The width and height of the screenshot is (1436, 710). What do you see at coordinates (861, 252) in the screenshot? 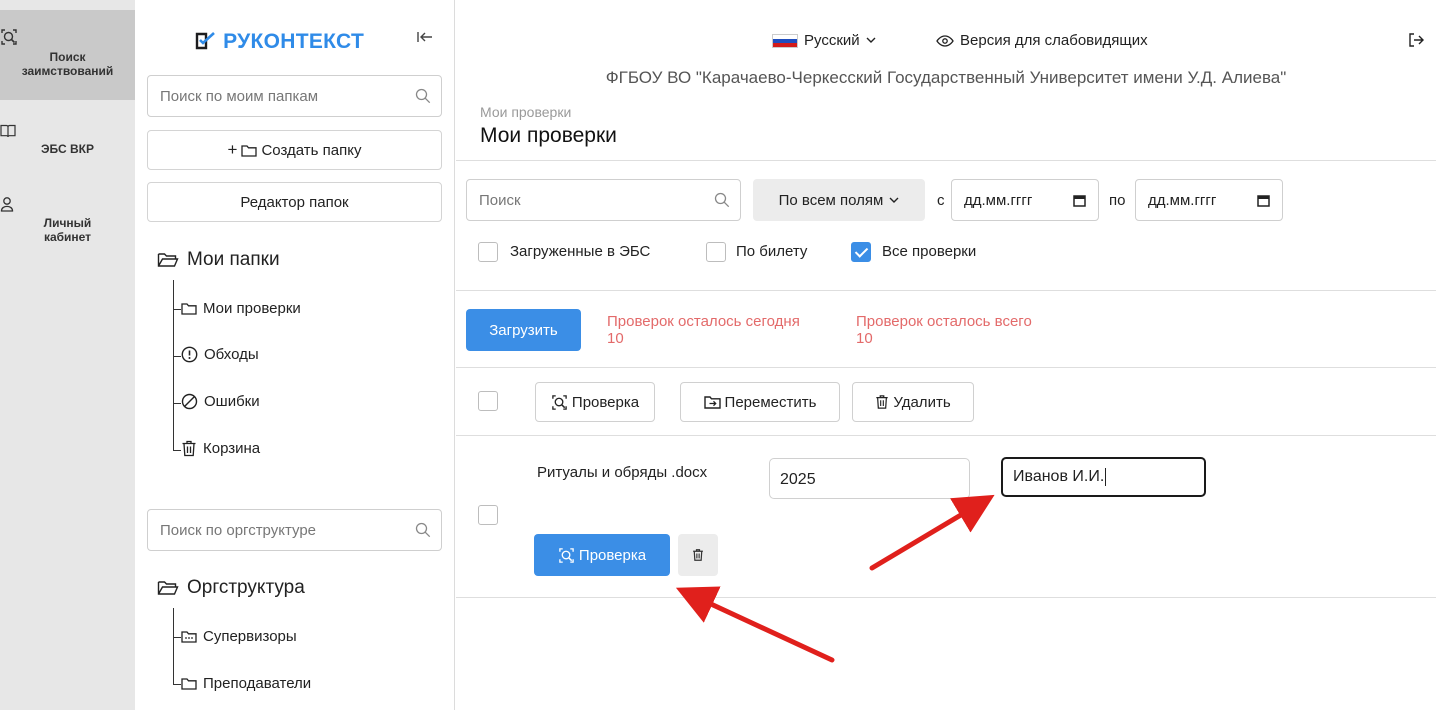
I see `checkbox-all-checks` at bounding box center [861, 252].